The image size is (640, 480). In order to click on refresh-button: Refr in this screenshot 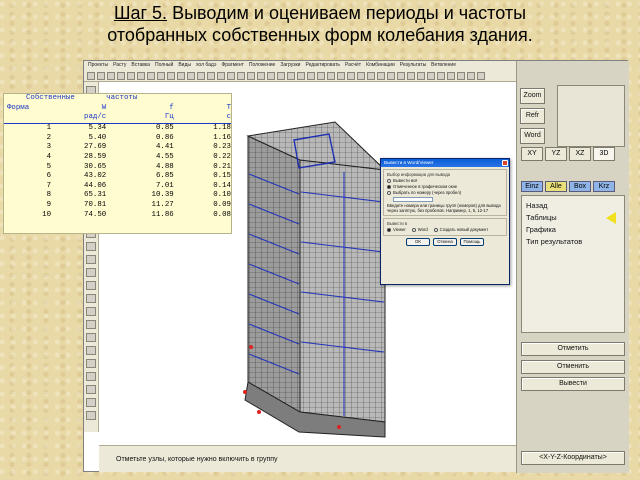, I will do `click(532, 116)`.